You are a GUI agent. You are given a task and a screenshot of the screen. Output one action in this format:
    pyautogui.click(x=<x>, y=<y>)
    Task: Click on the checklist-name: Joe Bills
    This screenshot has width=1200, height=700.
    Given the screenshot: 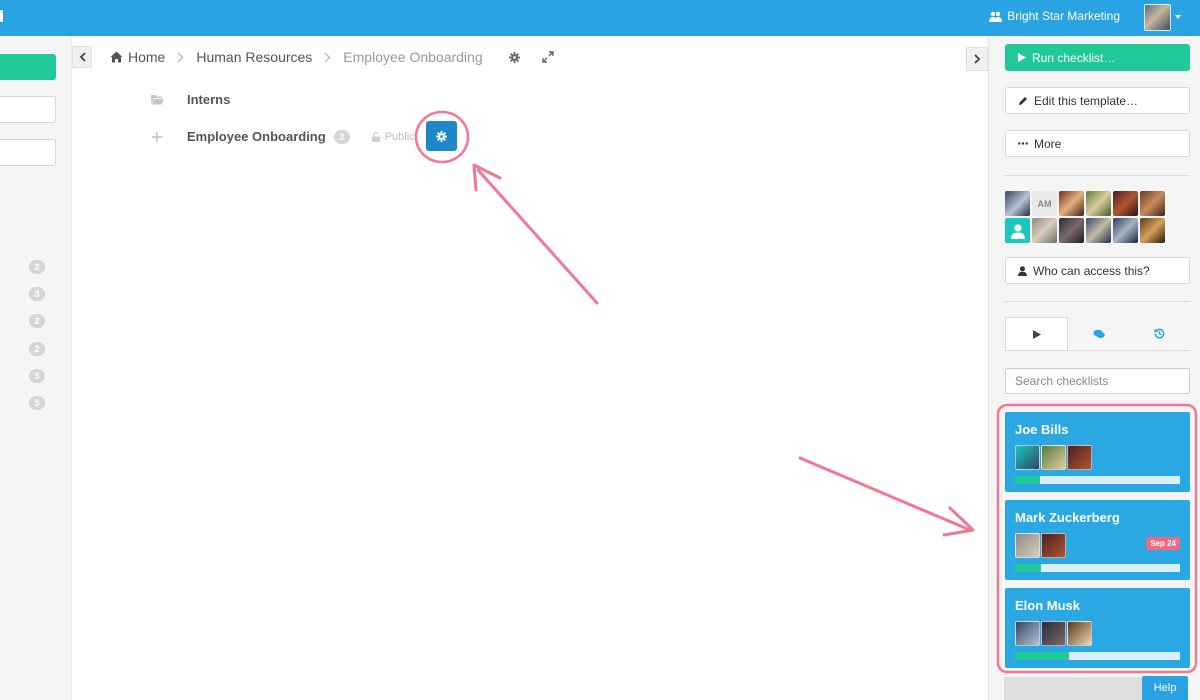 What is the action you would take?
    pyautogui.click(x=1042, y=429)
    